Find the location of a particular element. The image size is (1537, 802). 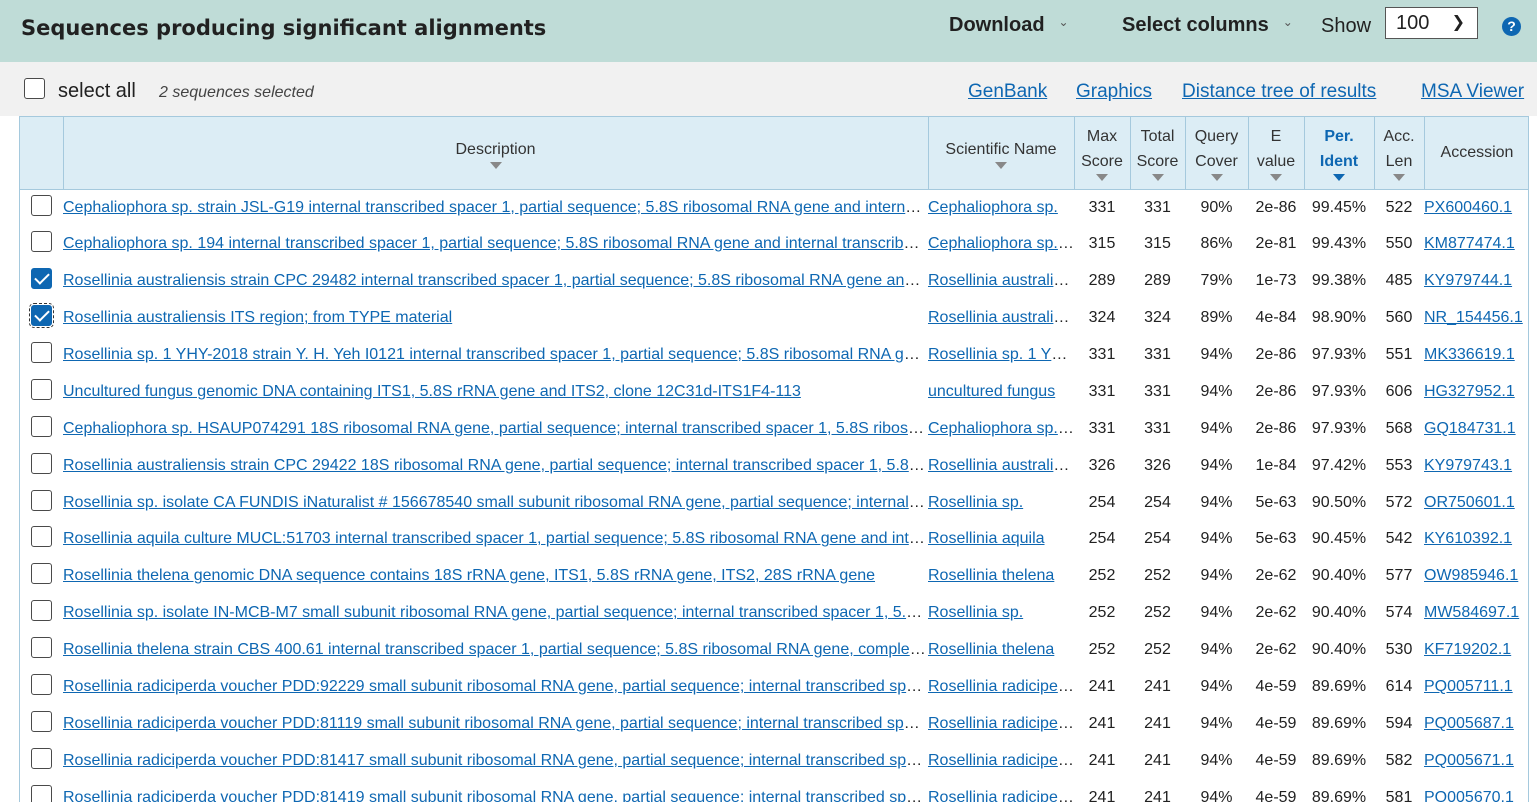

row-accession-cell: KY610392.1 is located at coordinates (1476, 539).